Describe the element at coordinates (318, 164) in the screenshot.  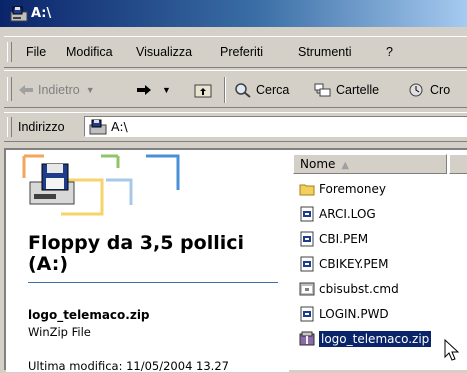
I see `column-header-label: Nome` at that location.